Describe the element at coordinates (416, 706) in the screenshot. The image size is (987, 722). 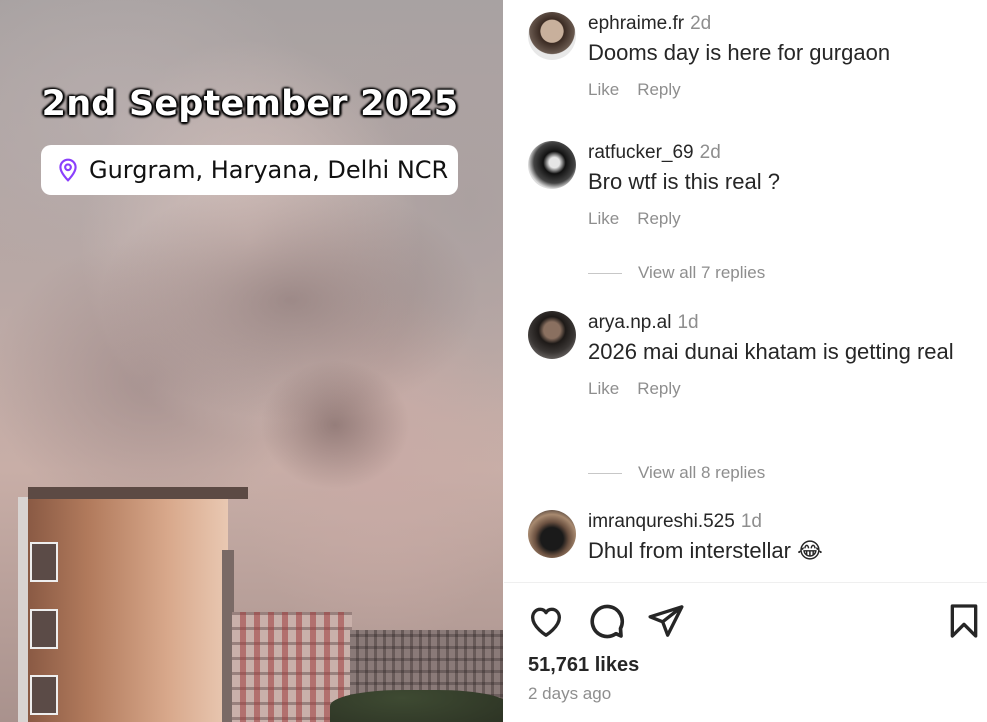
I see `trees` at that location.